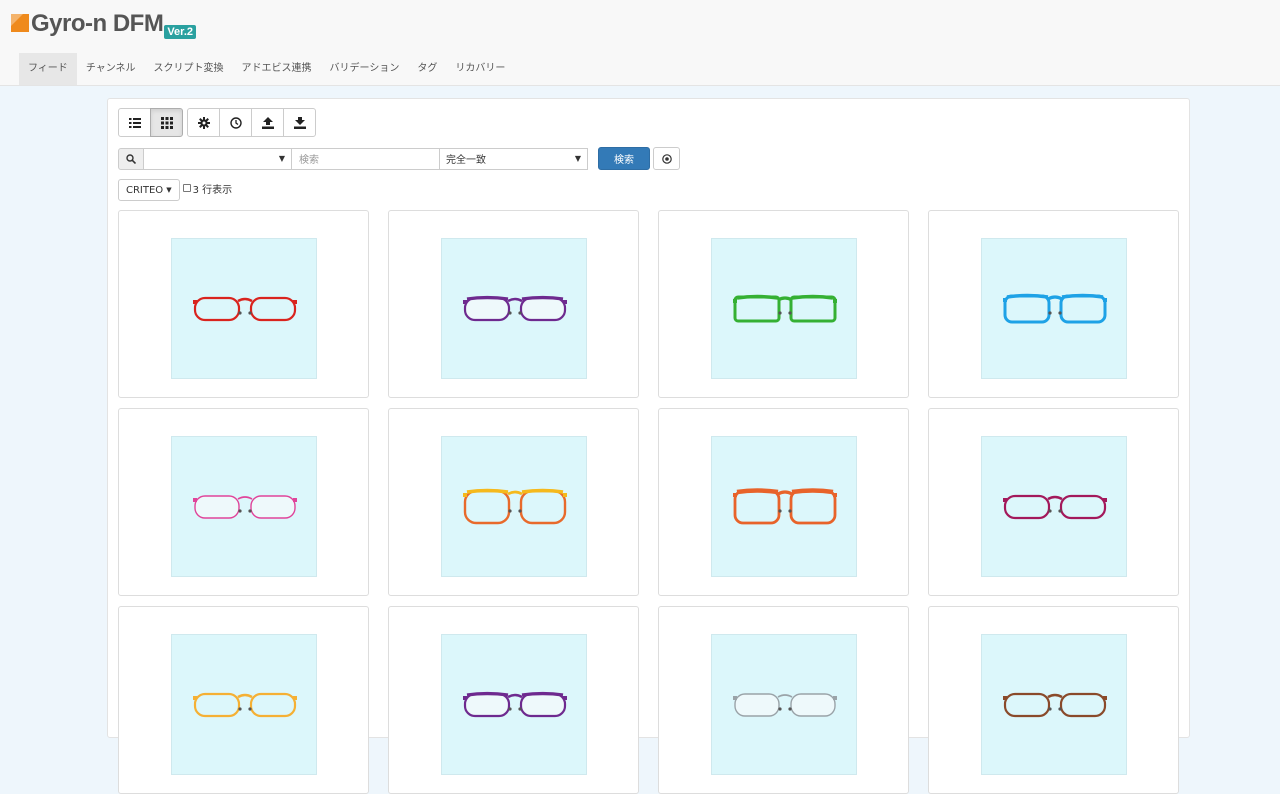 This screenshot has width=1280, height=794. Describe the element at coordinates (480, 69) in the screenshot. I see `nav-tab-recovery: リカバリー` at that location.